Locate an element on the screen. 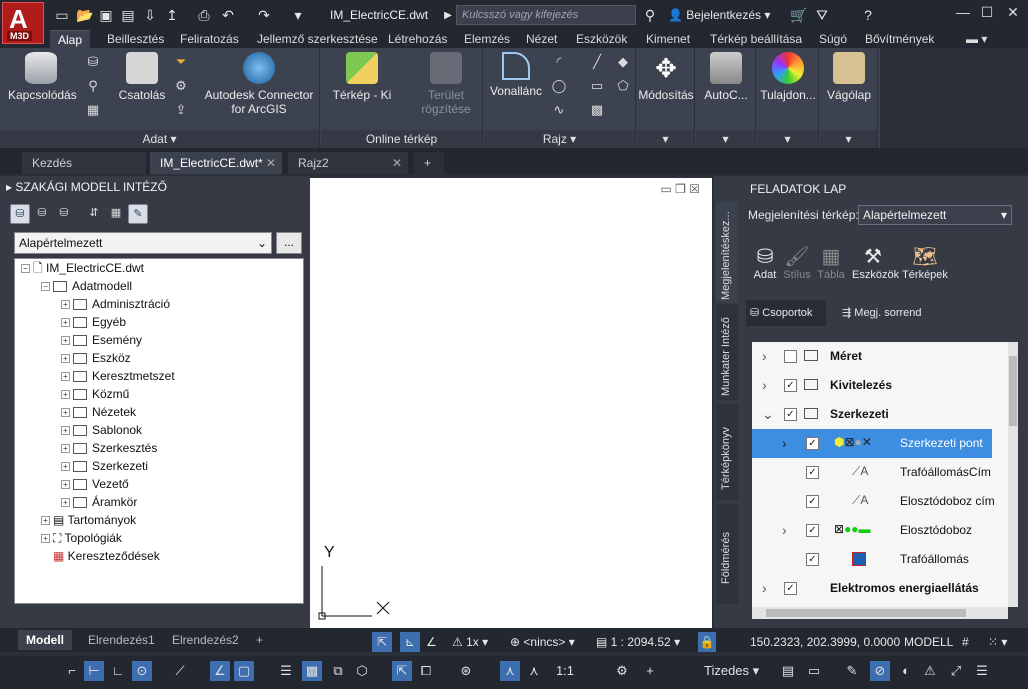 Image resolution: width=1028 pixels, height=689 pixels. tools-button: ⚒ Eszközök is located at coordinates (875, 262).